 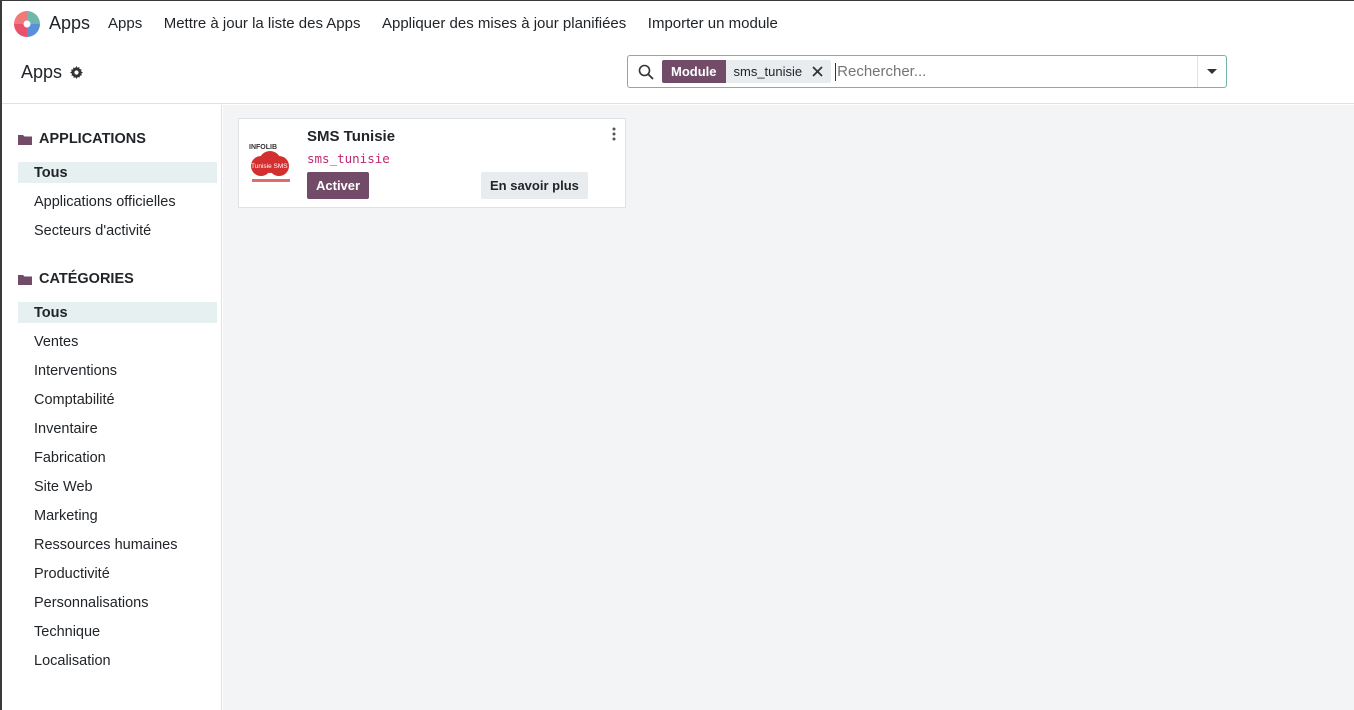 What do you see at coordinates (117, 399) in the screenshot?
I see `sidebar-item-accounting: Comptabilité` at bounding box center [117, 399].